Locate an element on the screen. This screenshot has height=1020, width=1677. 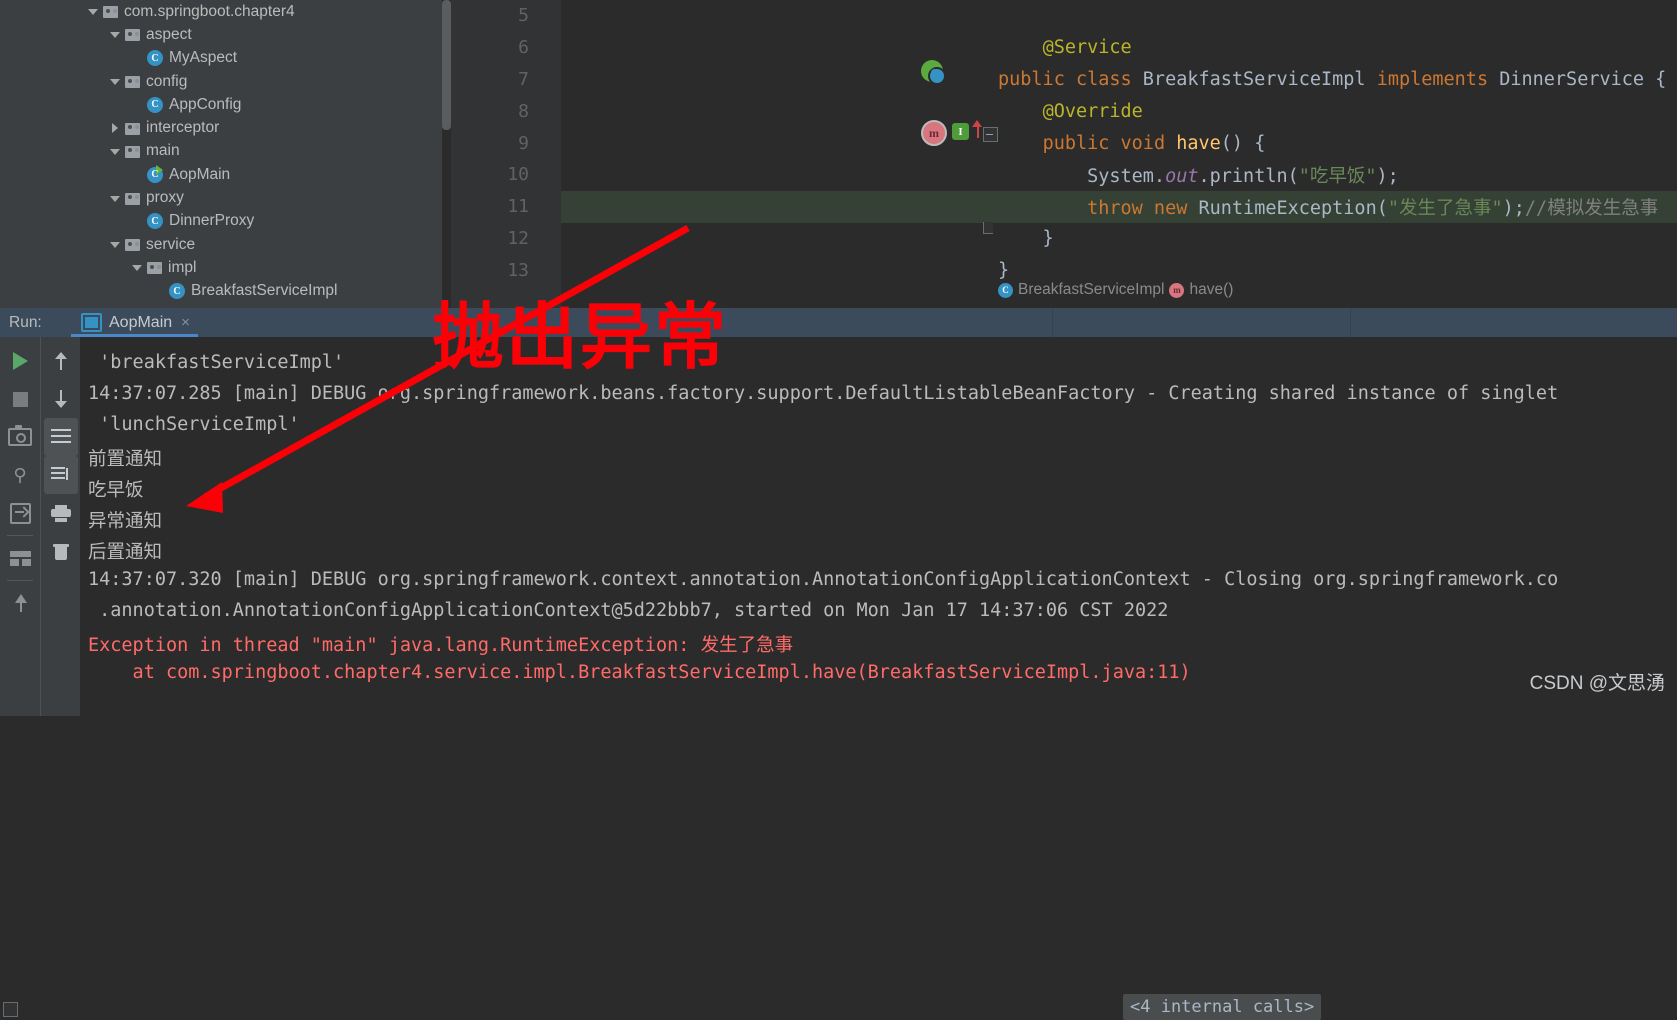
breadcrumb-class: BreakfastServiceImpl is located at coordinates (1091, 290).